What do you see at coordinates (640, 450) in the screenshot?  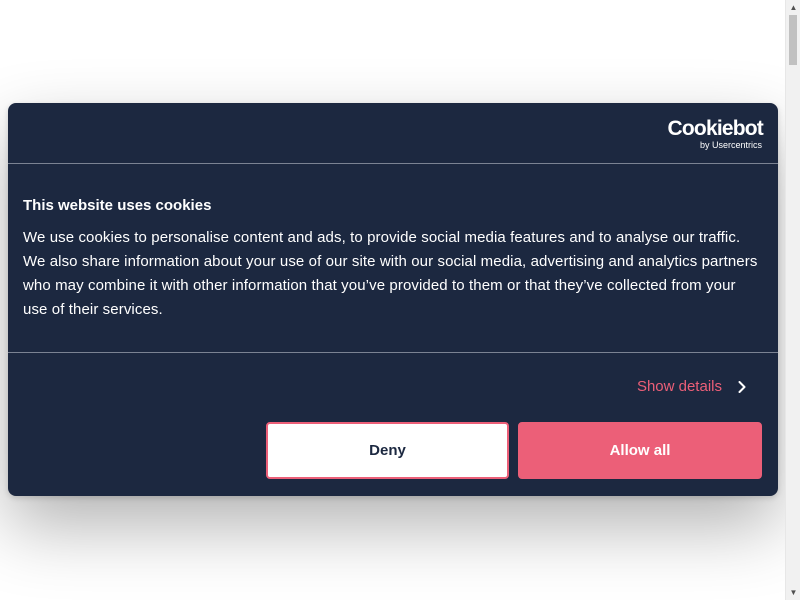 I see `allow-all-button: Allow all` at bounding box center [640, 450].